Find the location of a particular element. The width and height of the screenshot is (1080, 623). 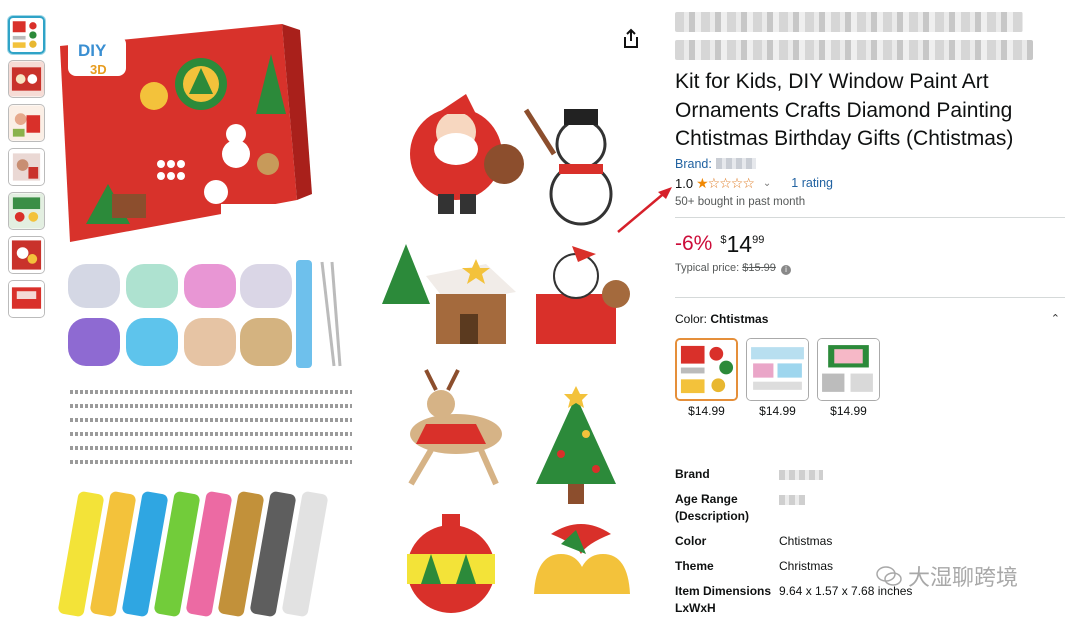

product-box-art: DIY 3D is located at coordinates (186, 133).